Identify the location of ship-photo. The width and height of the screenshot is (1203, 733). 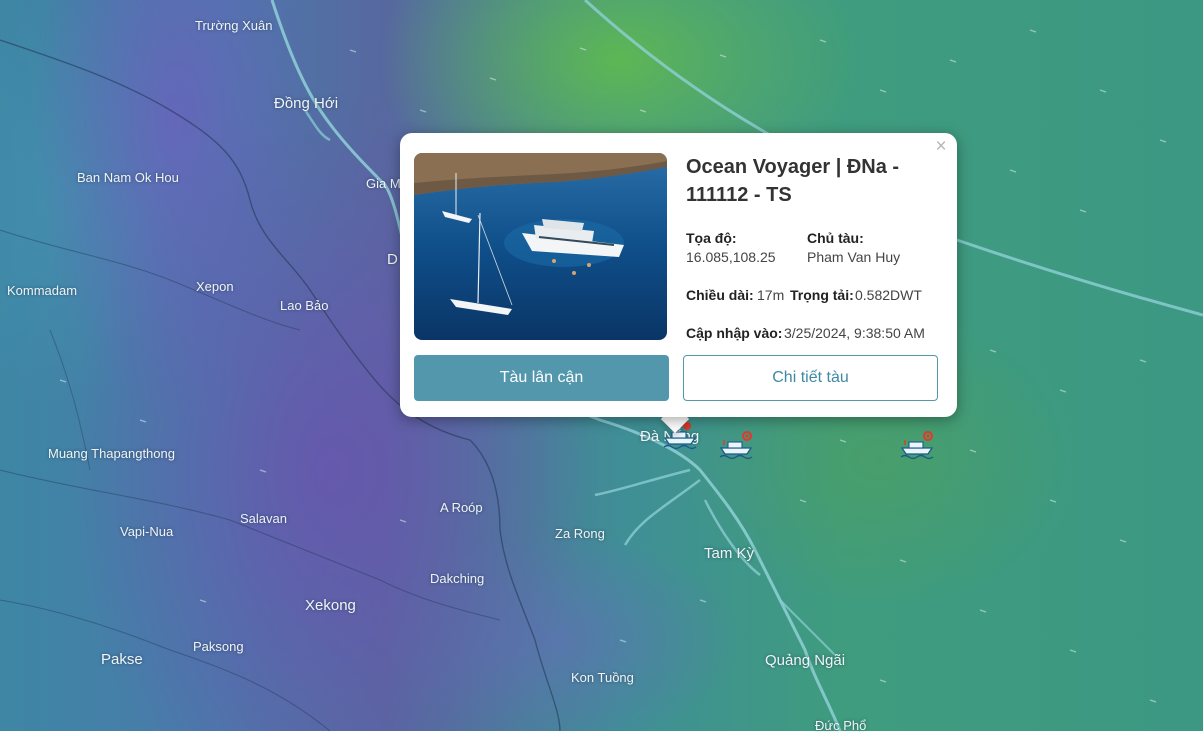
(540, 246).